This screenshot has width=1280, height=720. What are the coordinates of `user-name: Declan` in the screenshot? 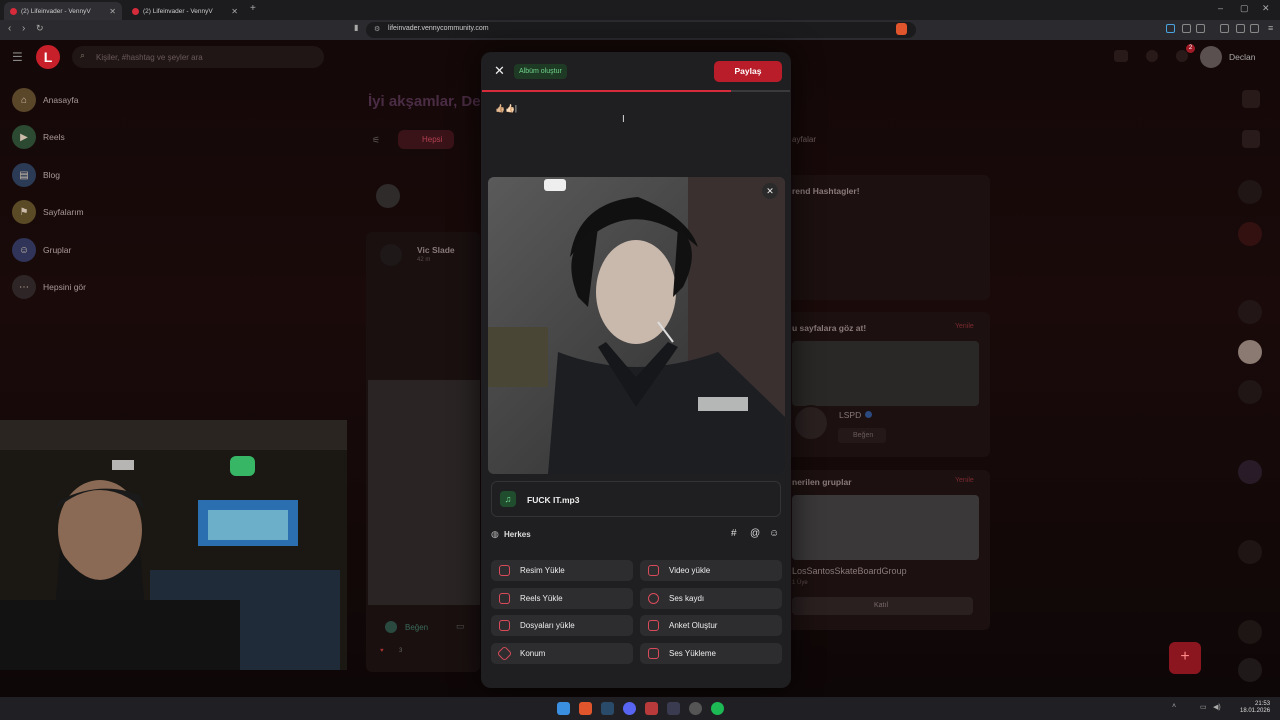 It's located at (1242, 57).